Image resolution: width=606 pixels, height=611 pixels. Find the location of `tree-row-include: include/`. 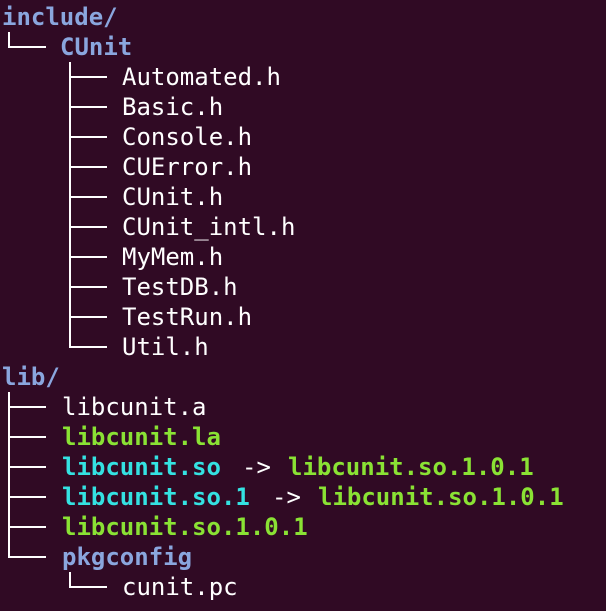

tree-row-include: include/ is located at coordinates (59, 17).